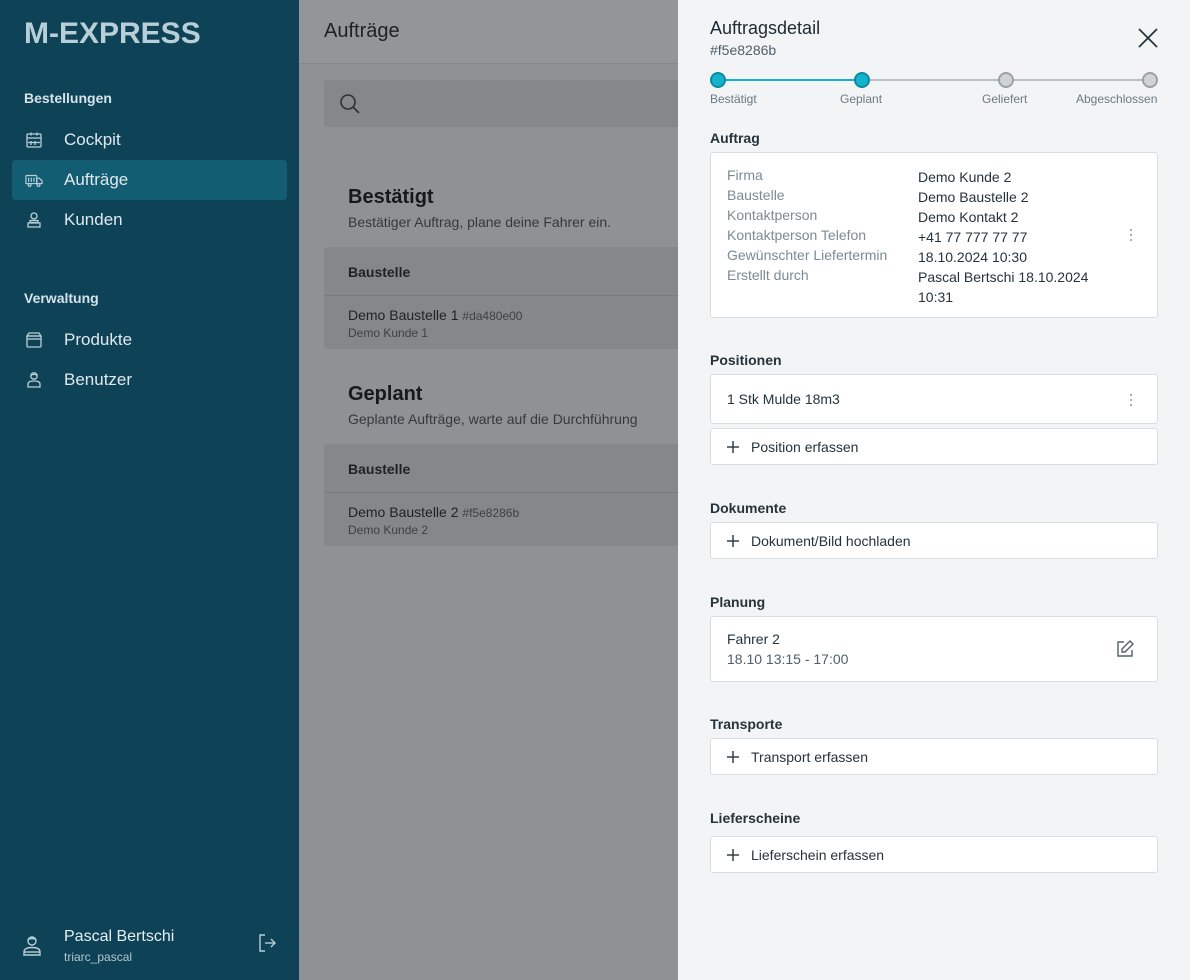 The height and width of the screenshot is (980, 1190). Describe the element at coordinates (745, 175) in the screenshot. I see `field-key: Firma` at that location.